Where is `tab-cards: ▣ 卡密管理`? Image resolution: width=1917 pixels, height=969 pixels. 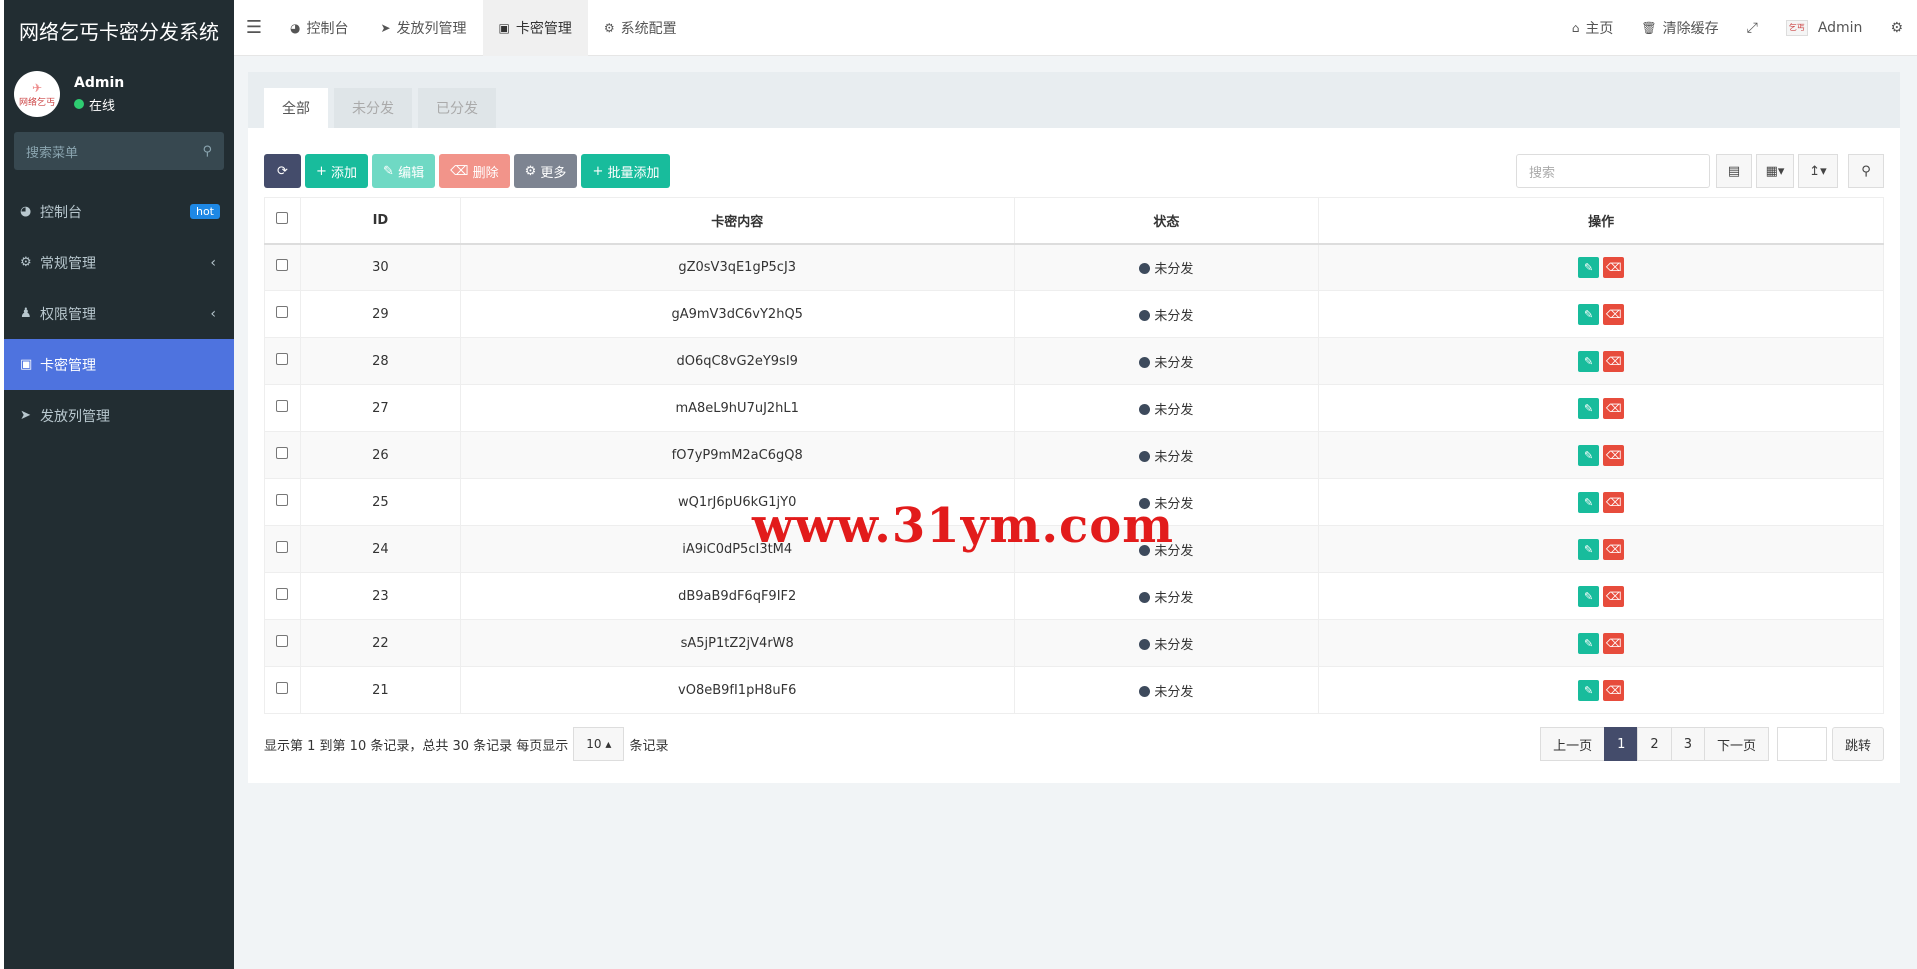
tab-cards: ▣ 卡密管理 is located at coordinates (535, 28).